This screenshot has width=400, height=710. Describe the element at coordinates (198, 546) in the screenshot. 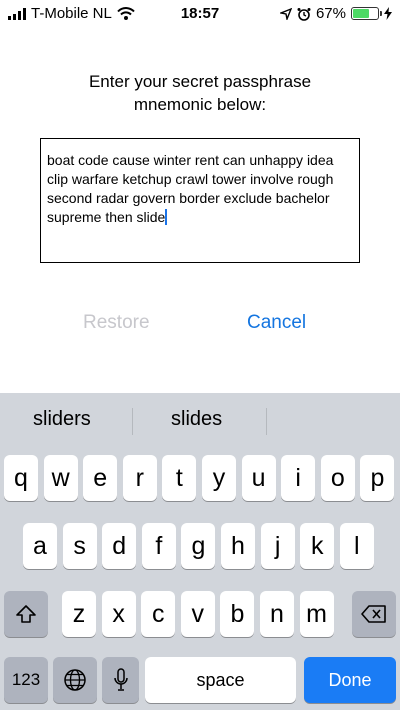

I see `key-g: g` at that location.